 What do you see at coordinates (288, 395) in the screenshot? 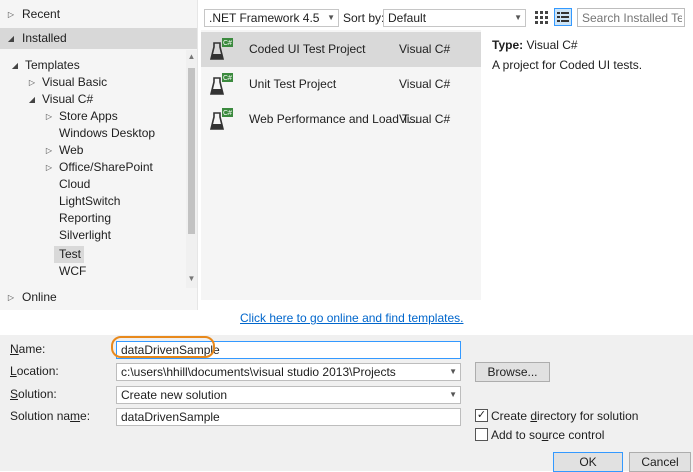
I see `solution-dropdown: Create new solution ▼` at bounding box center [288, 395].